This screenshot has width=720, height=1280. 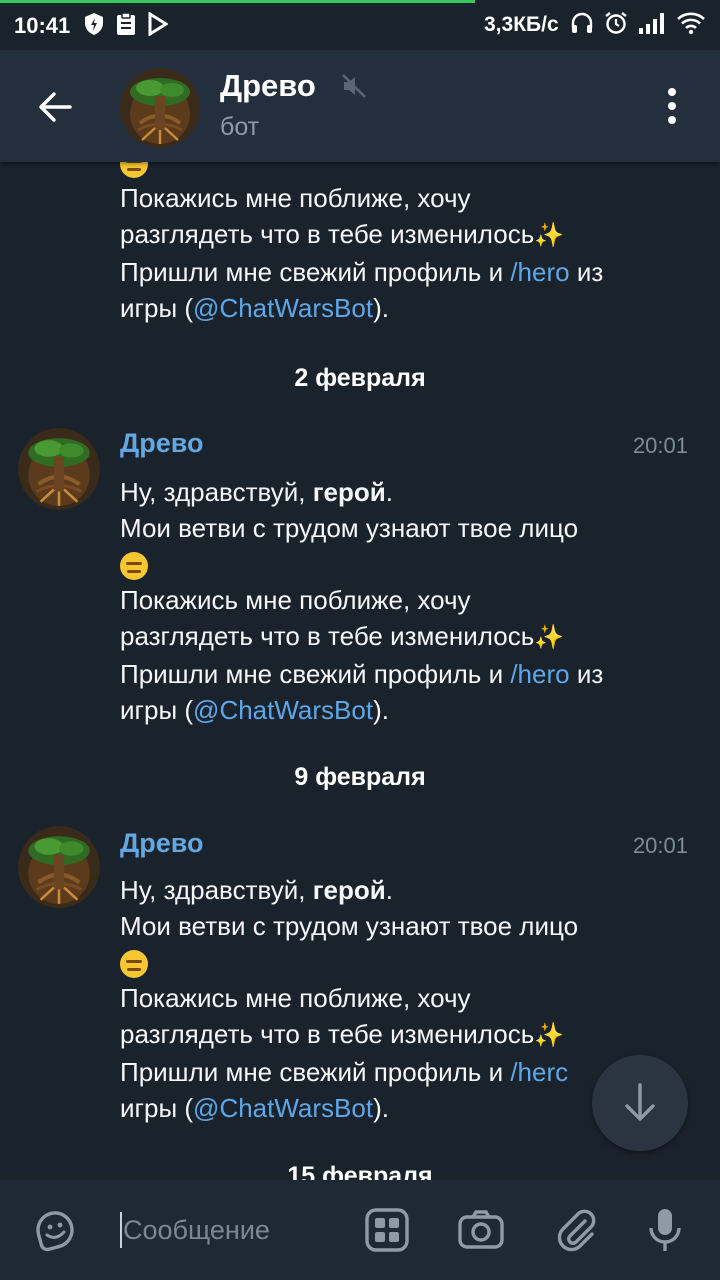 What do you see at coordinates (691, 25) in the screenshot?
I see `wifi-icon` at bounding box center [691, 25].